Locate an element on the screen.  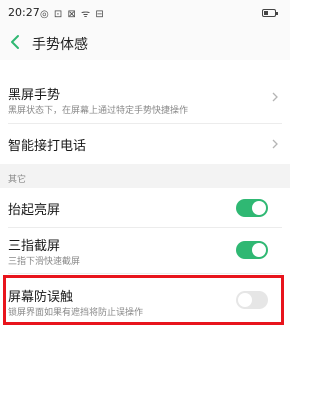
three-finger-screenshot-toggle is located at coordinates (252, 250).